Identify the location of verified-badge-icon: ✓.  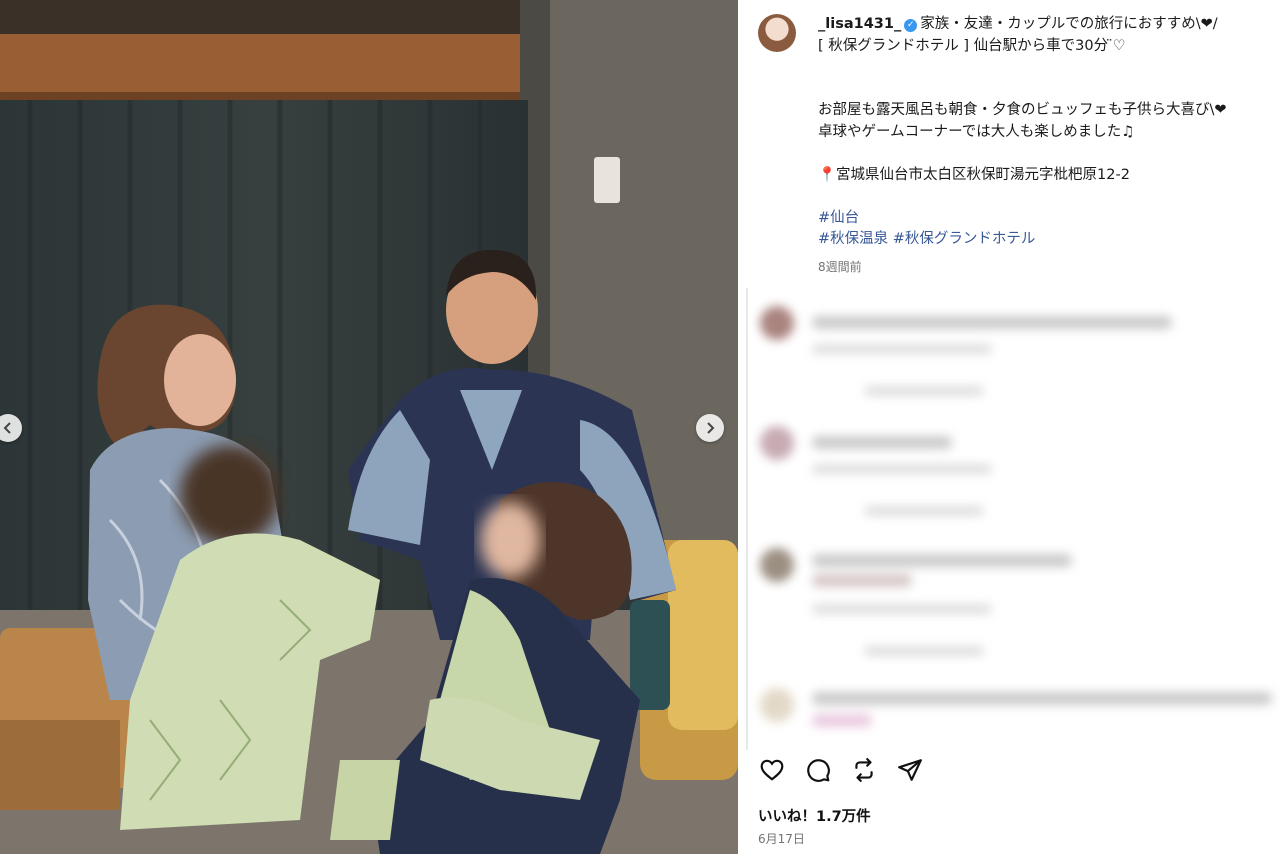
(911, 25).